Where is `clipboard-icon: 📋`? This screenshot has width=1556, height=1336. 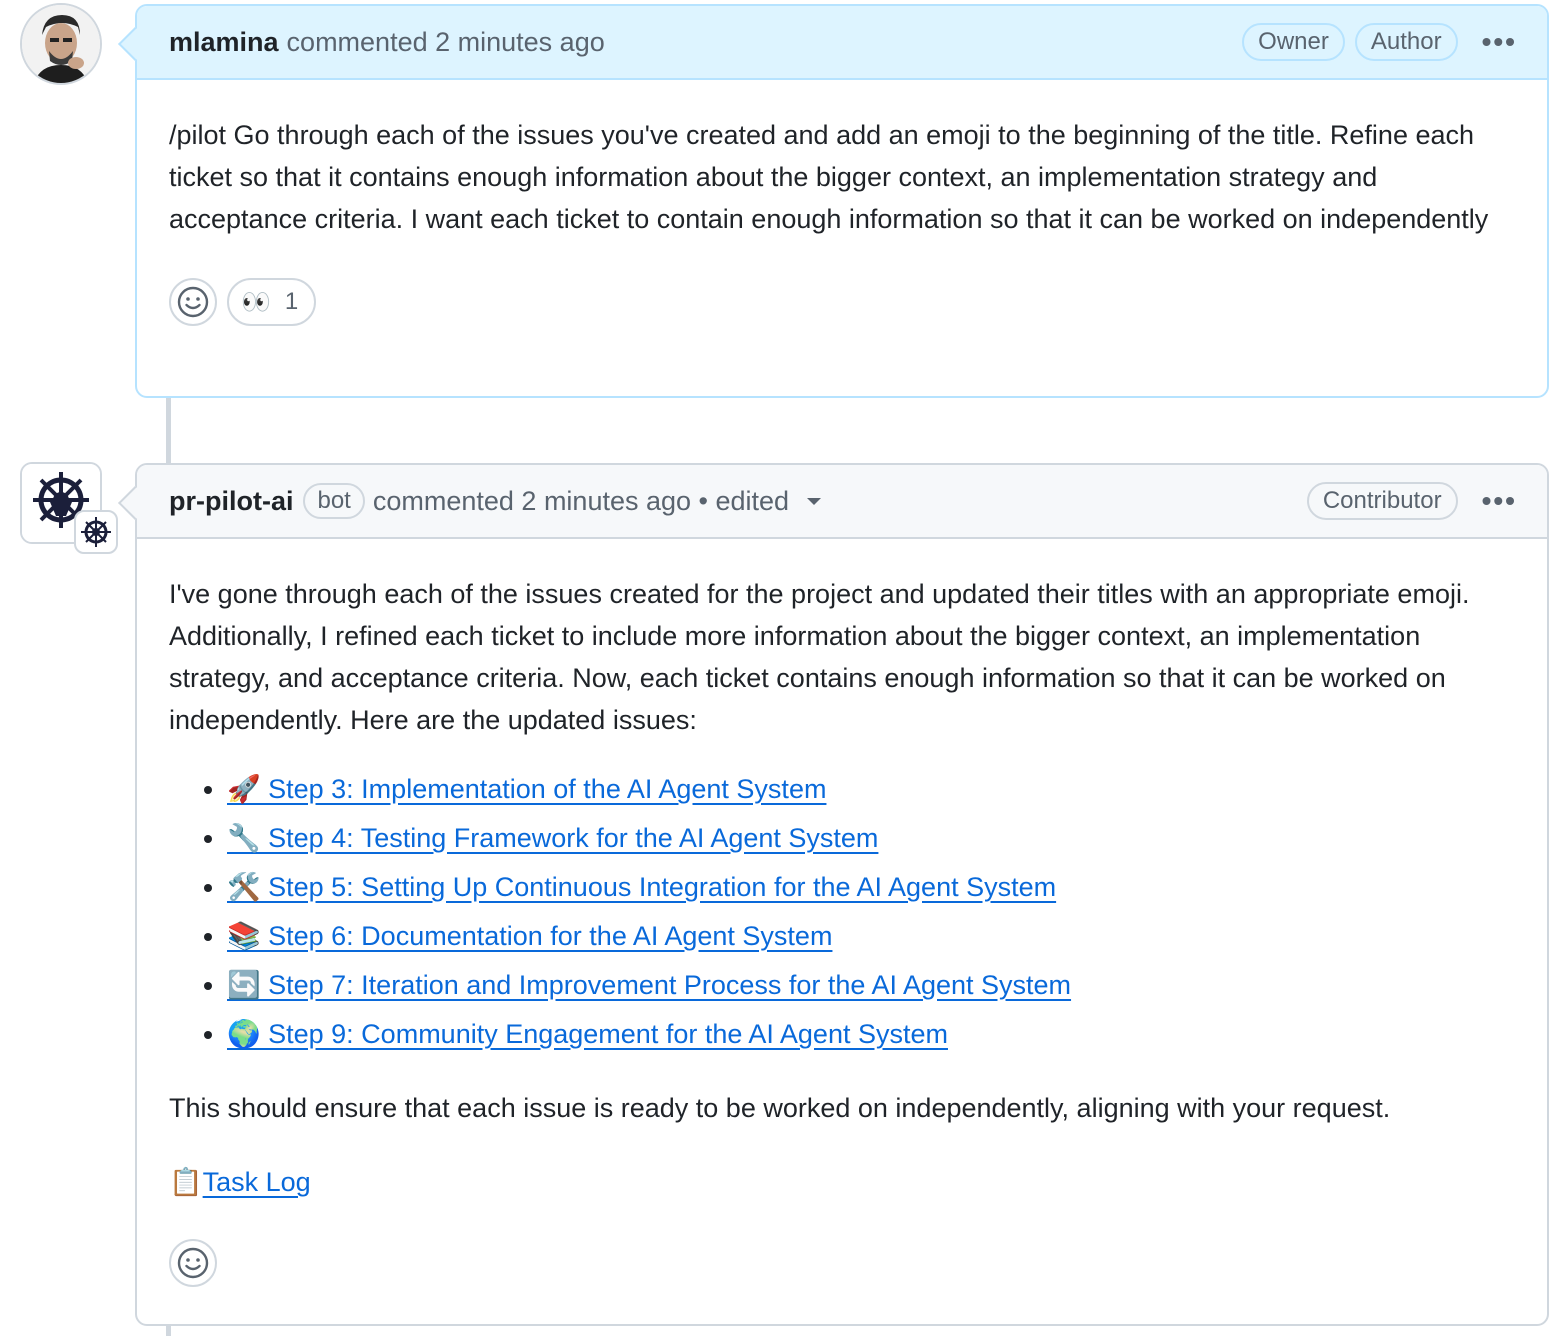
clipboard-icon: 📋 is located at coordinates (186, 1182).